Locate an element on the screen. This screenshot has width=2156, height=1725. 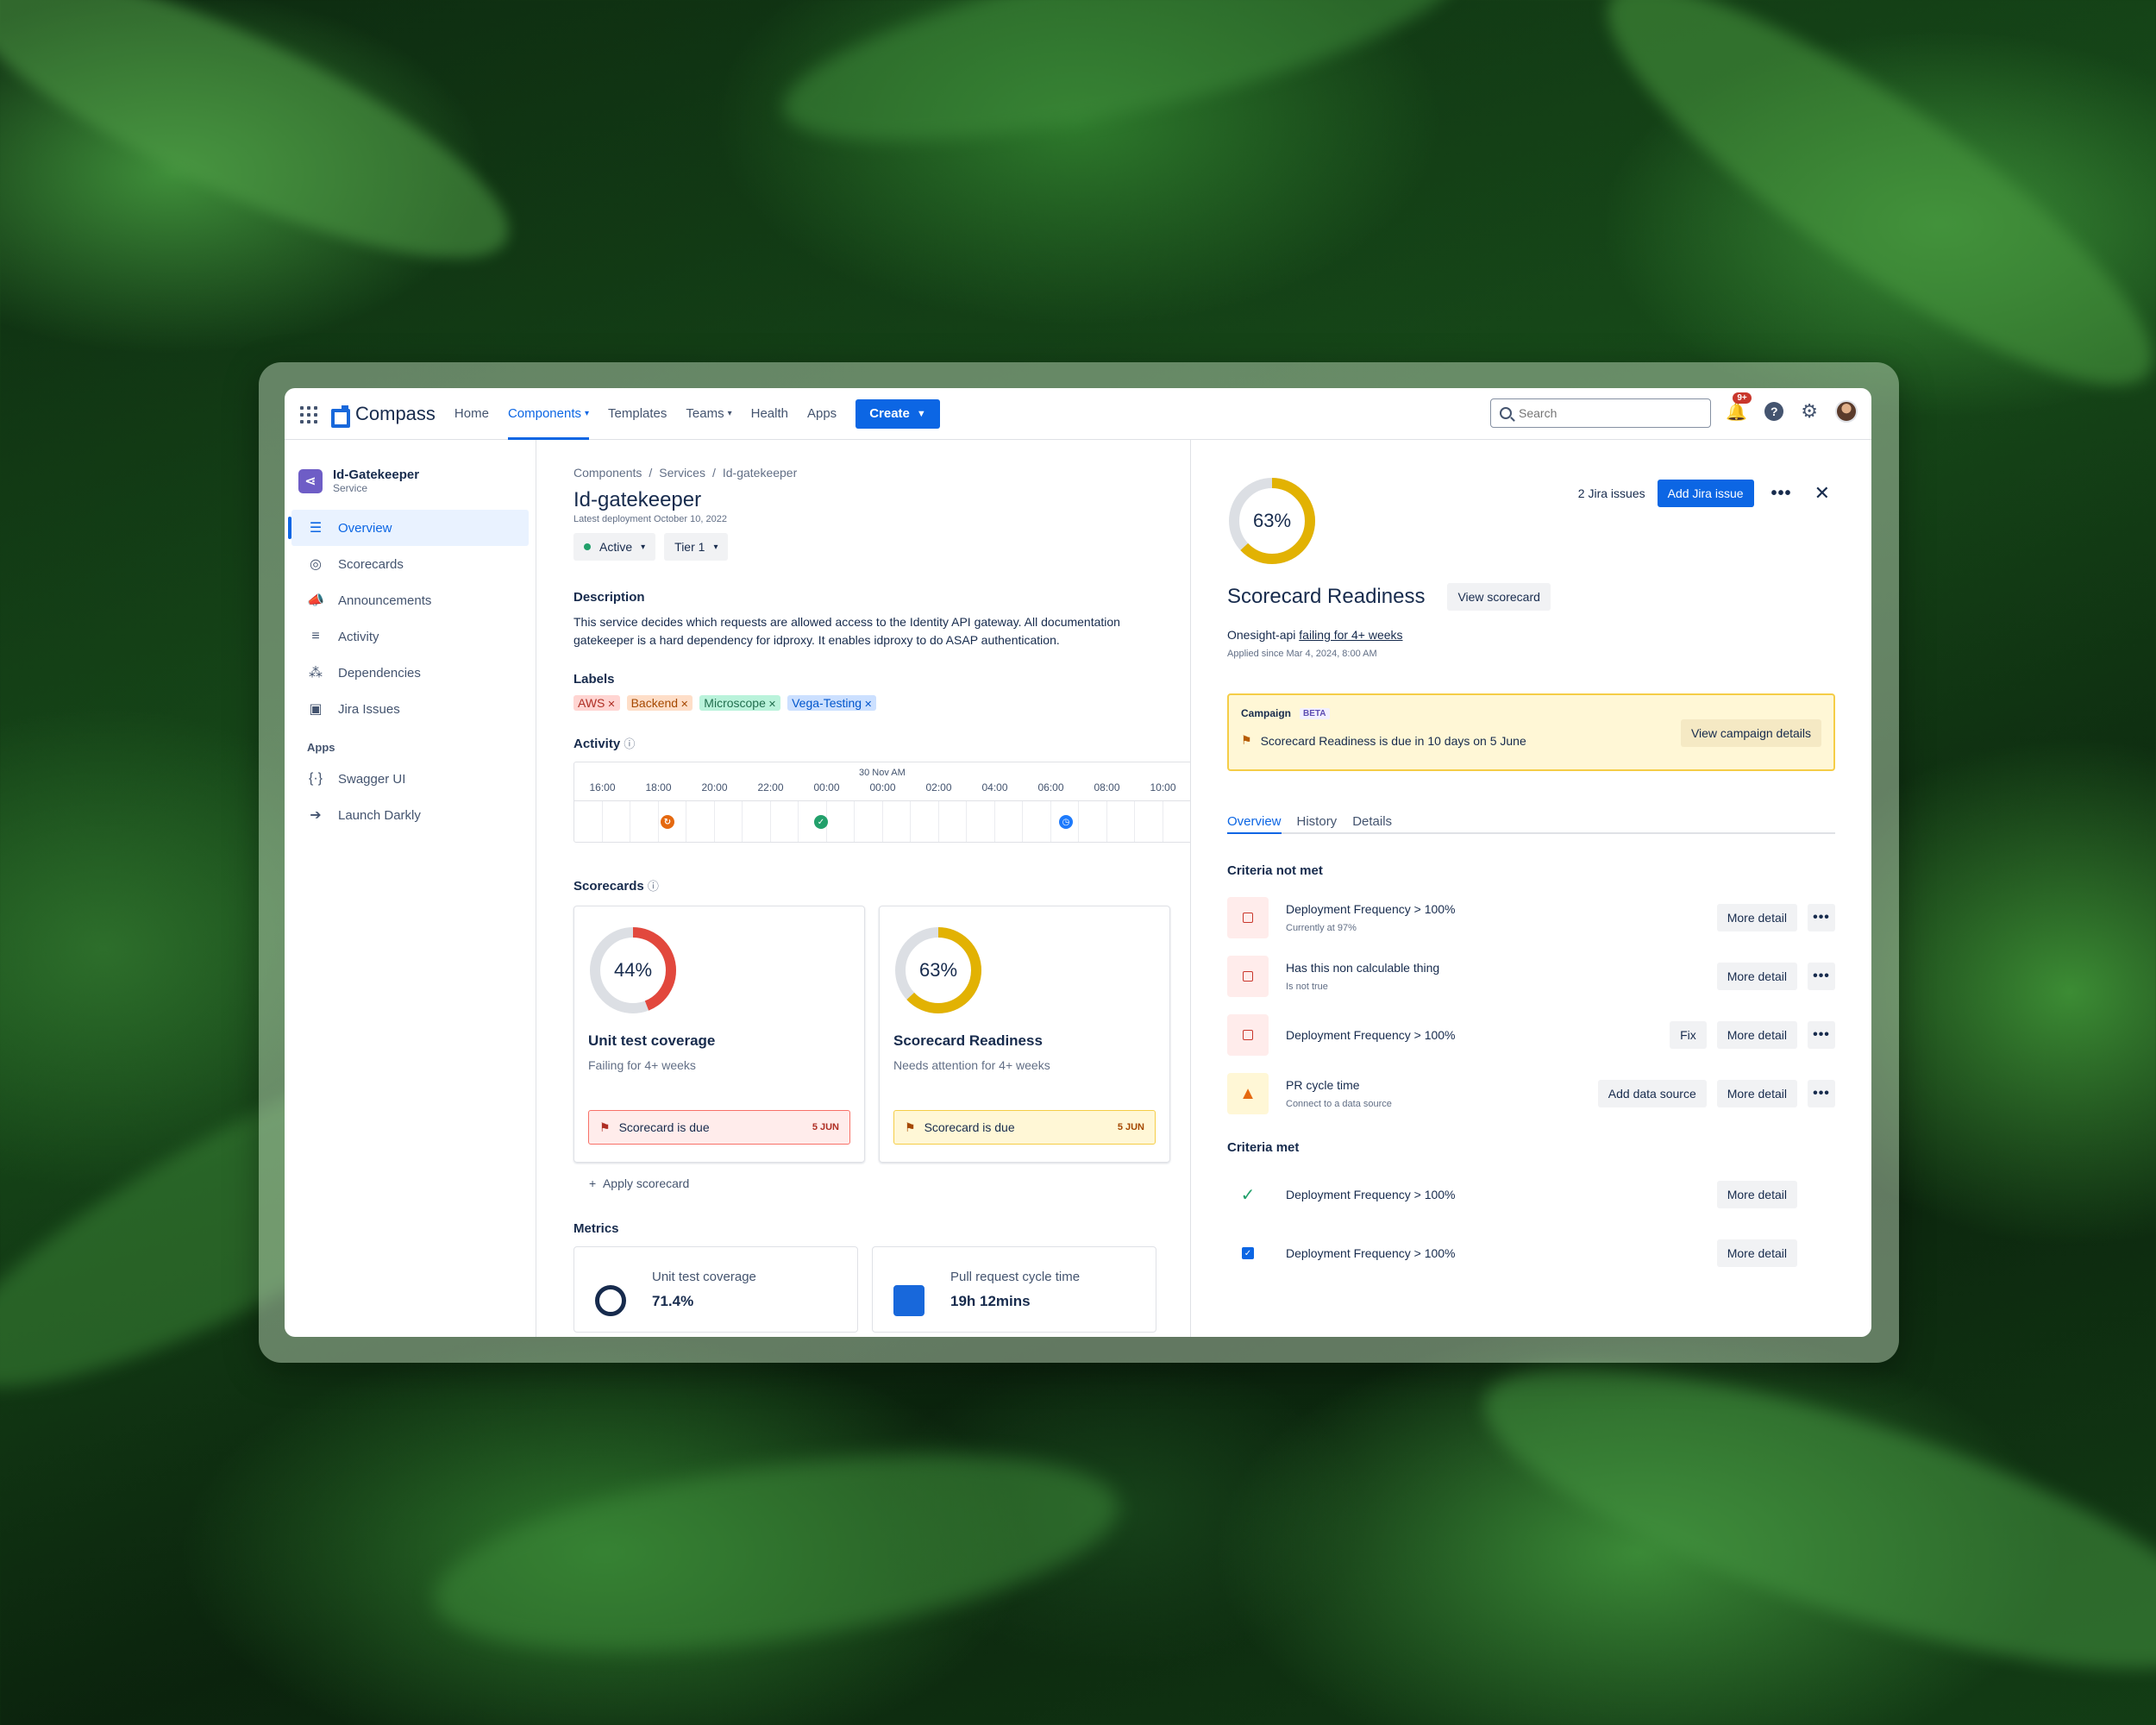
sidebar-item-label: Scorecards is located at coordinates (371, 564).